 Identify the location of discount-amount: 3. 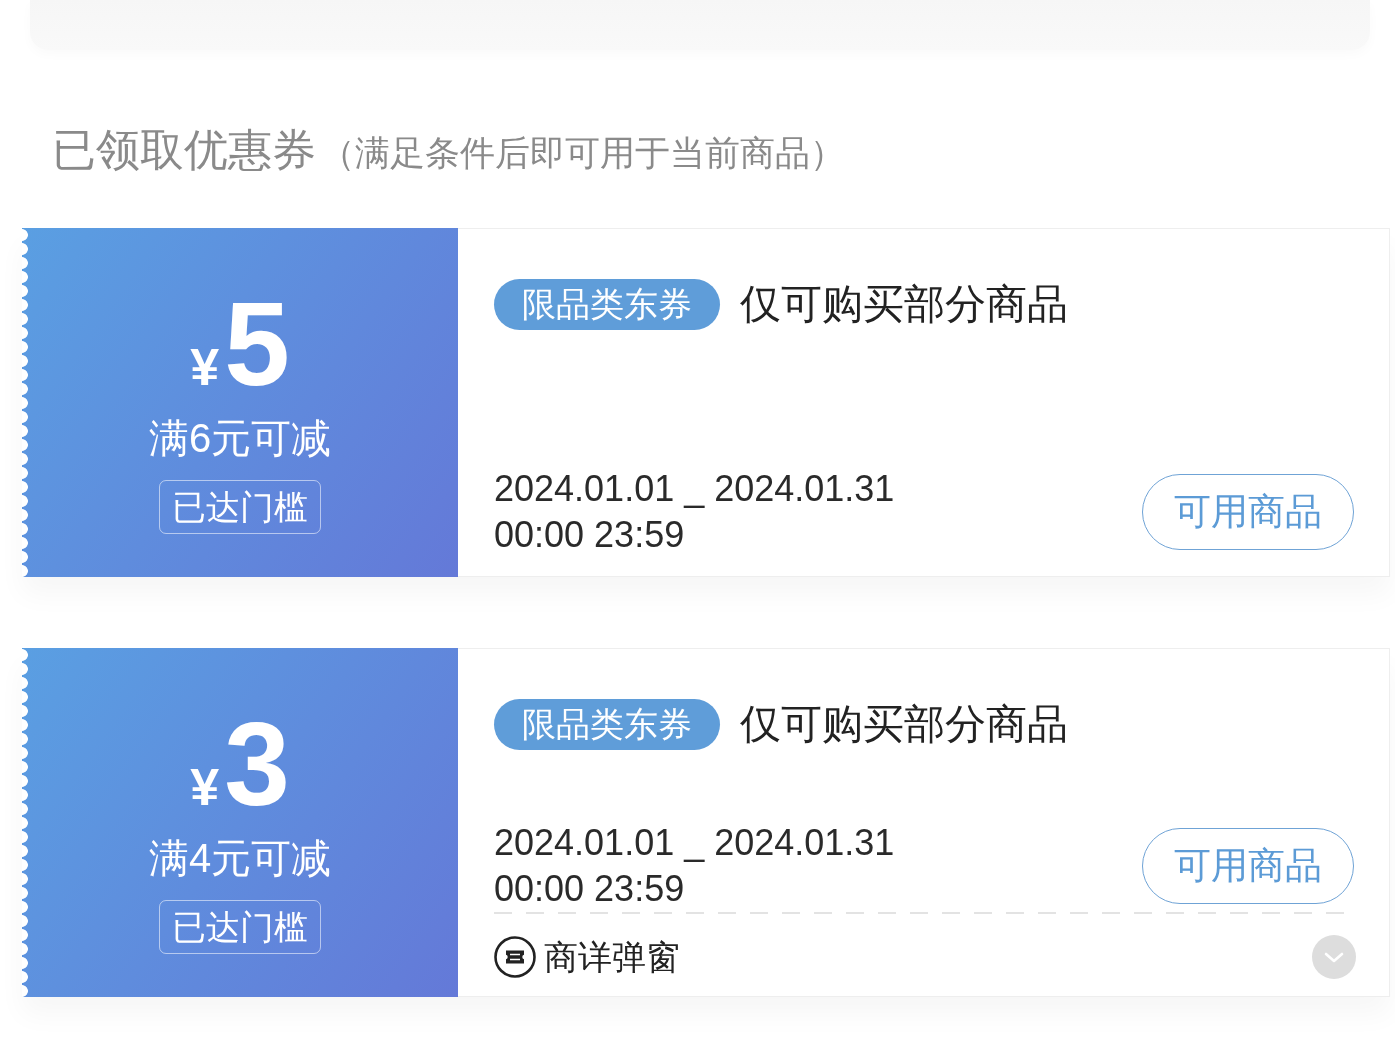
(257, 764).